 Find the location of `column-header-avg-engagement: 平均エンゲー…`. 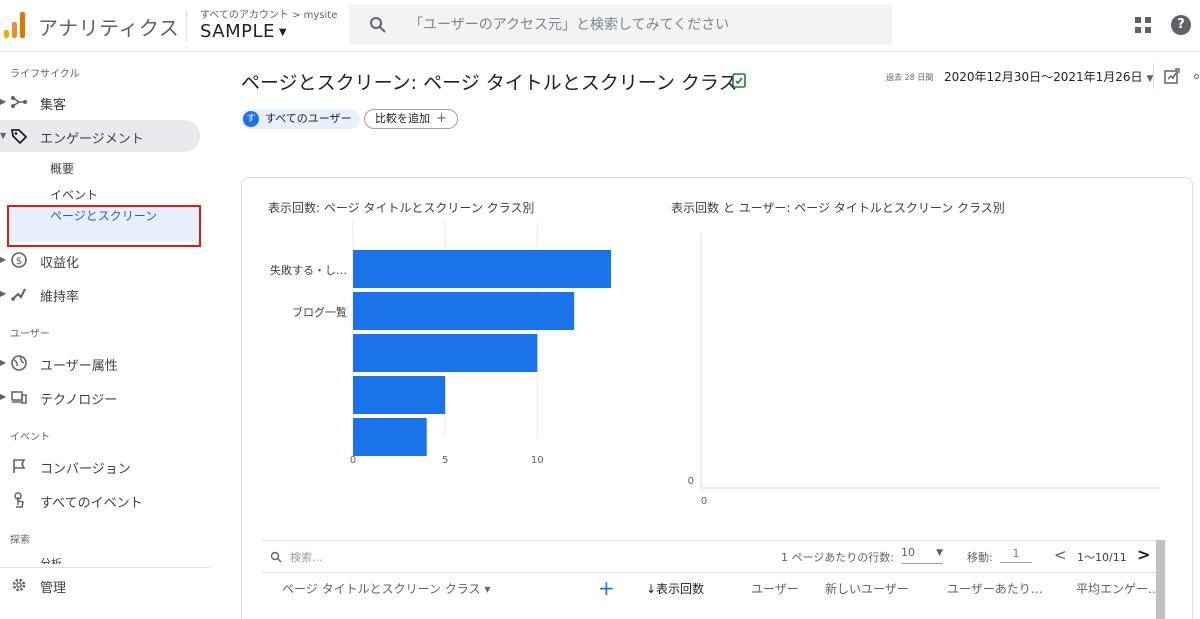

column-header-avg-engagement: 平均エンゲー… is located at coordinates (1118, 588).